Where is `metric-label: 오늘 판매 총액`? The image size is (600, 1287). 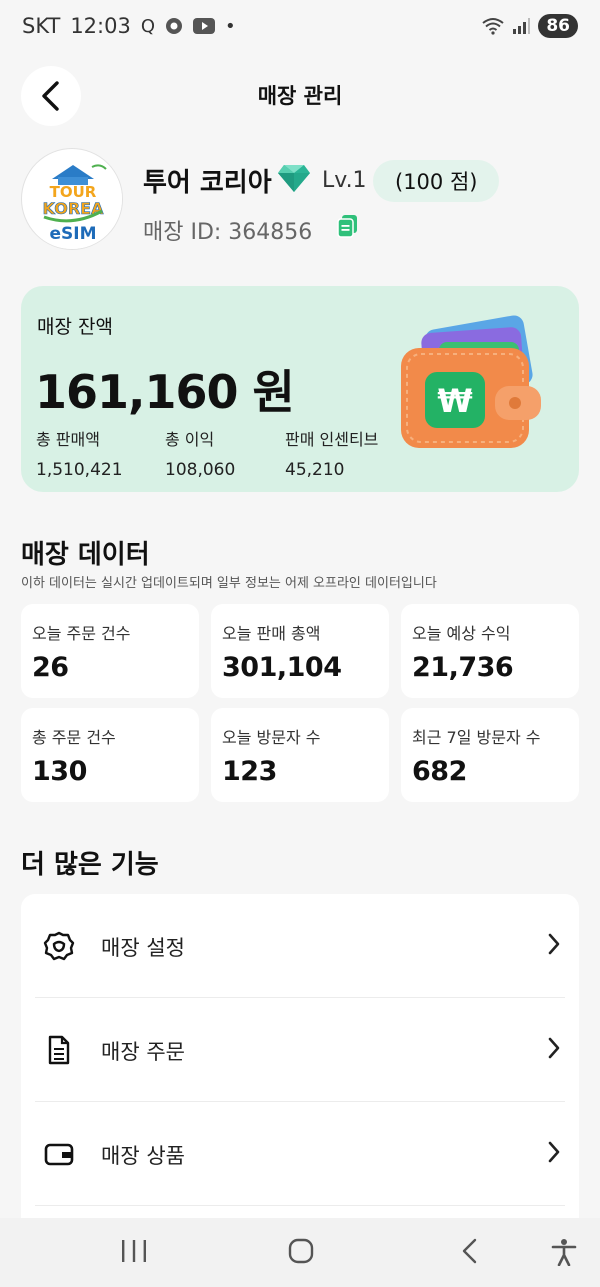
metric-label: 오늘 판매 총액 is located at coordinates (271, 633).